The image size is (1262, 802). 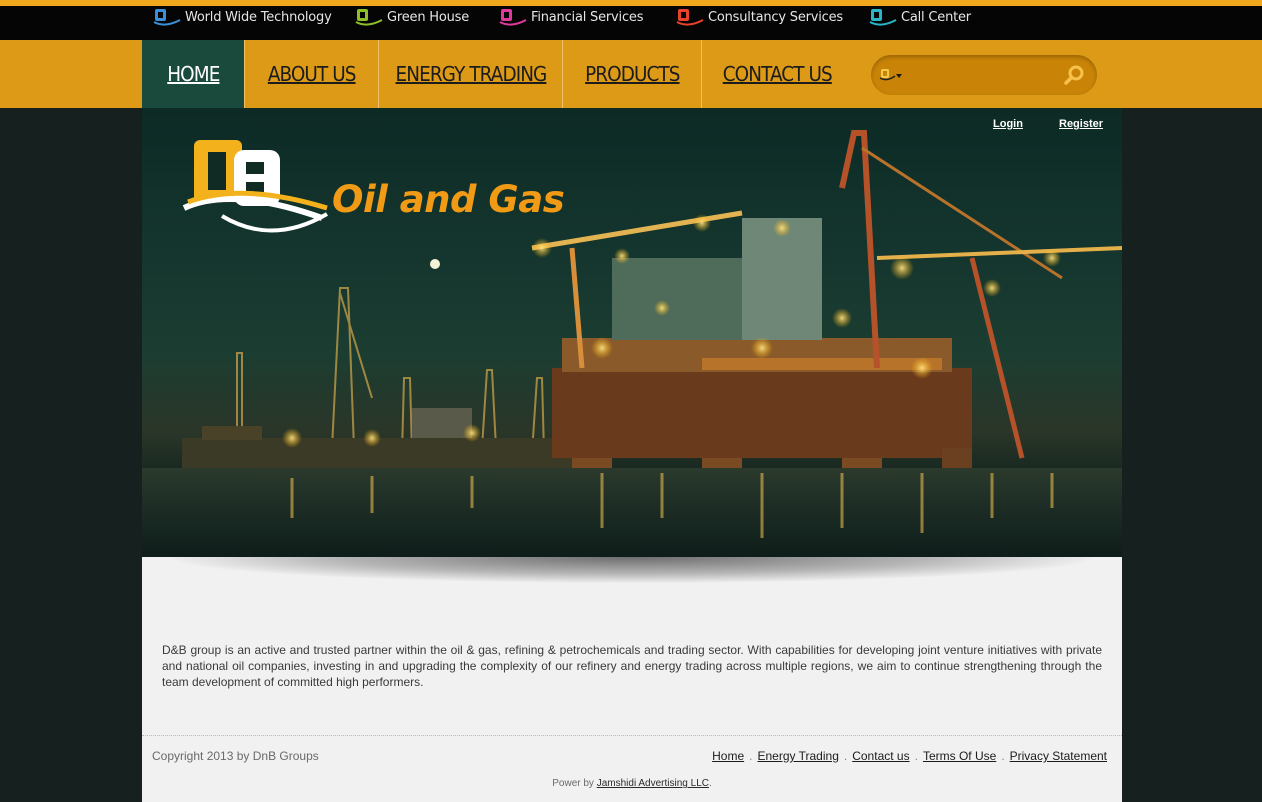 What do you see at coordinates (1081, 124) in the screenshot?
I see `register-link: Register` at bounding box center [1081, 124].